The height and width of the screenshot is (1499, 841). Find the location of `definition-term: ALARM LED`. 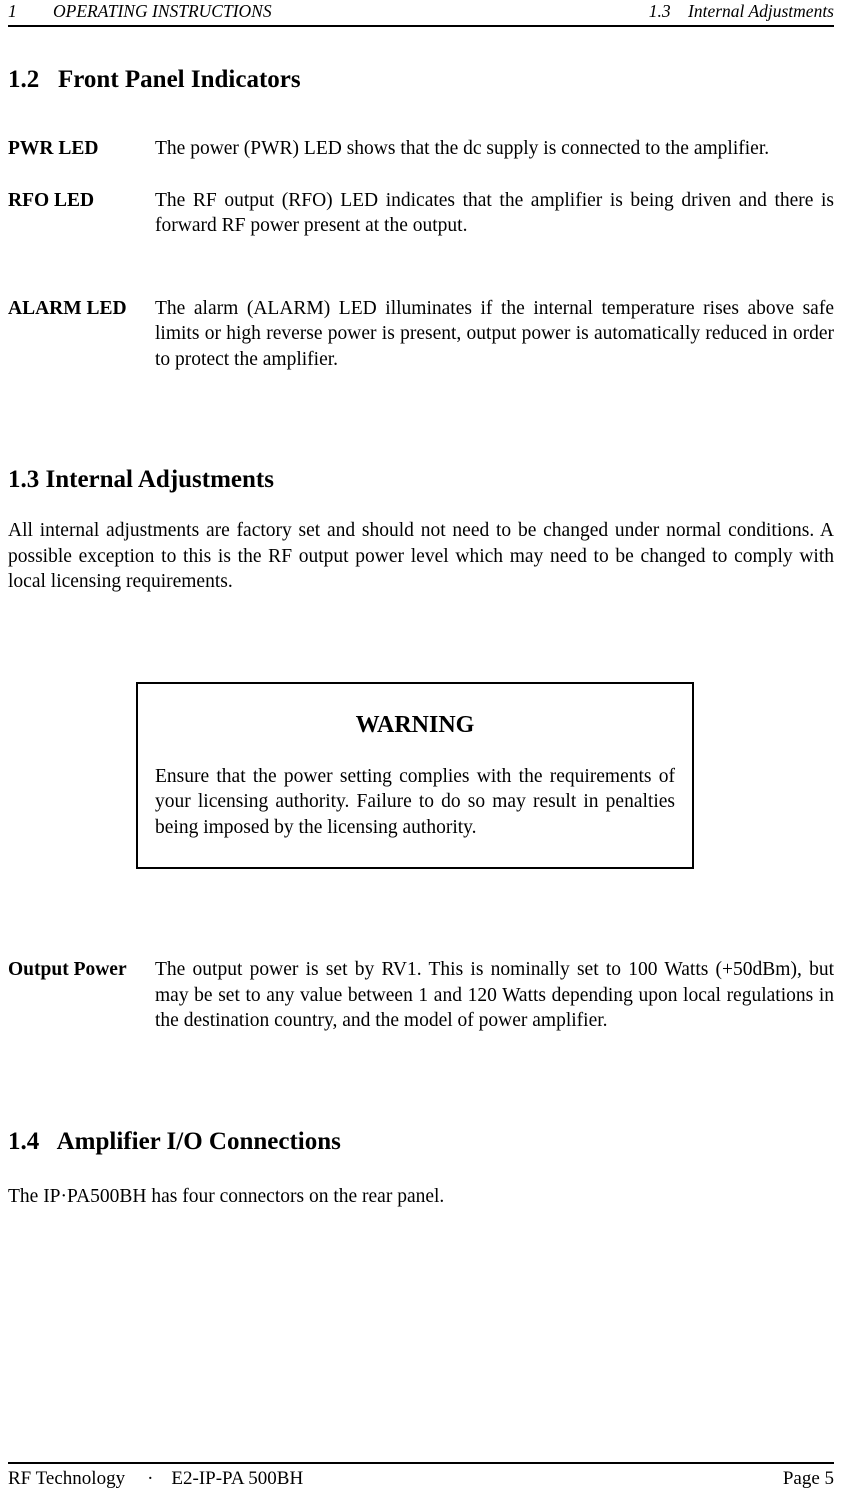

definition-term: ALARM LED is located at coordinates (67, 308).